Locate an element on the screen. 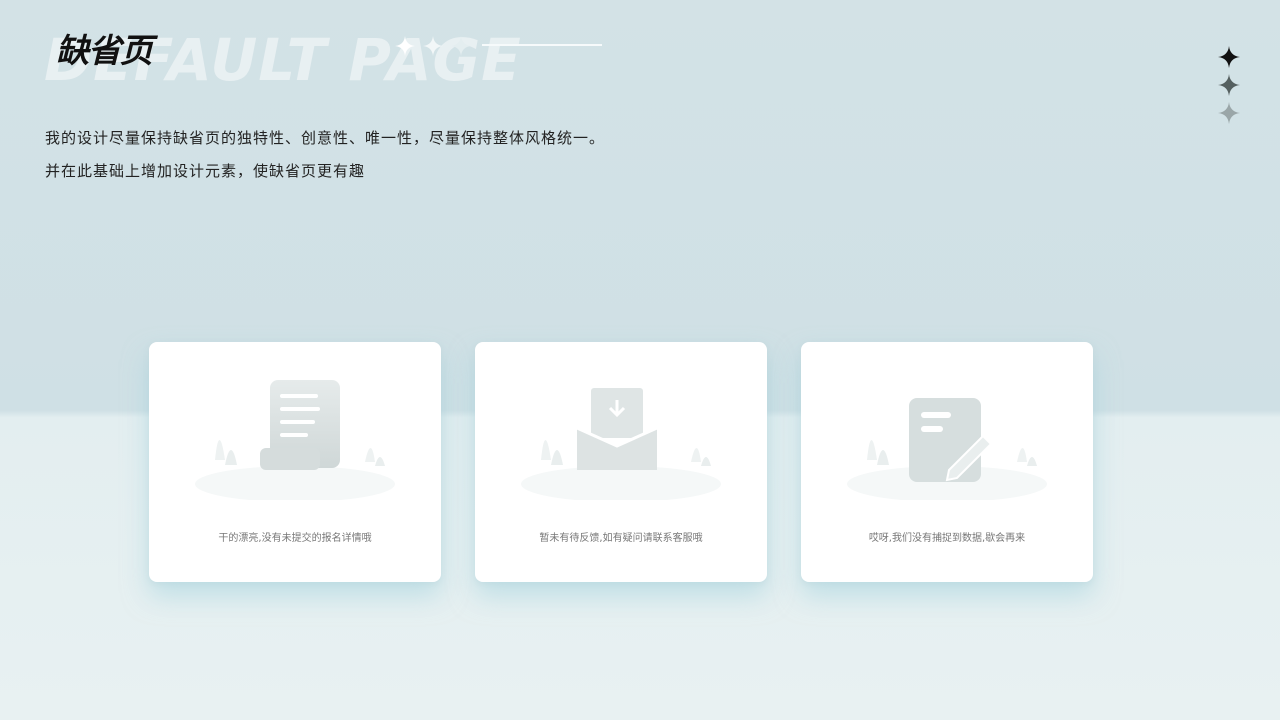 Image resolution: width=1280 pixels, height=720 pixels. page-title: 缺省页 is located at coordinates (104, 50).